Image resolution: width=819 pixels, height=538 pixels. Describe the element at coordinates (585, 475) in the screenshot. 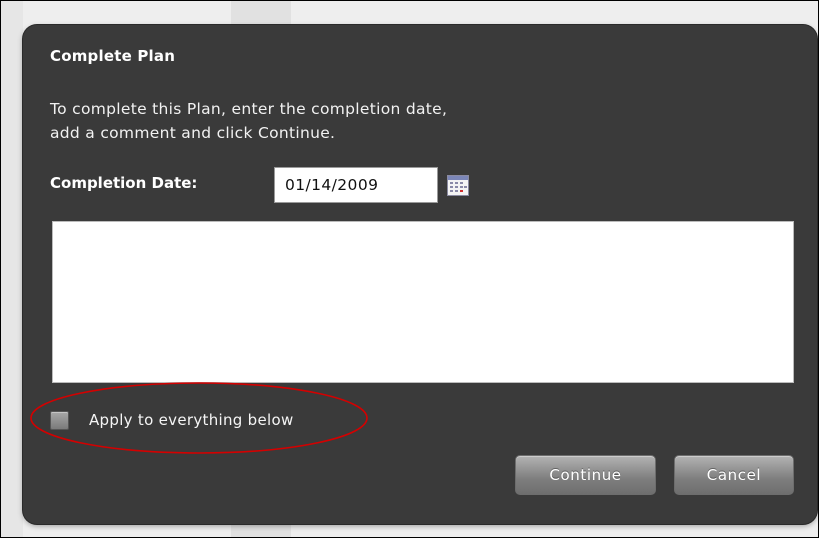

I see `continue-button: Continue` at that location.